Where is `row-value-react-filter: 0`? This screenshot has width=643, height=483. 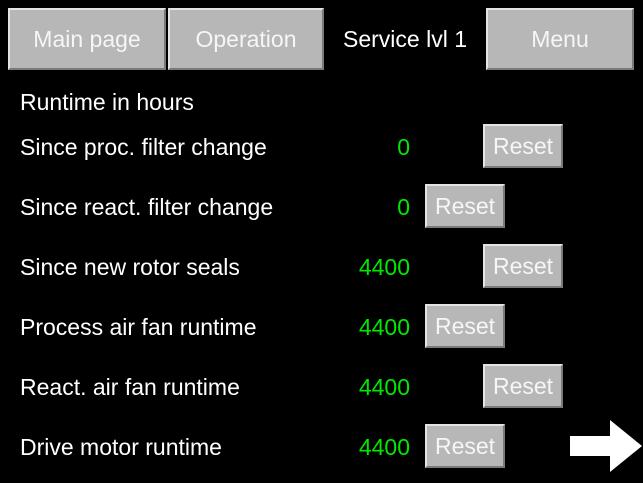 row-value-react-filter: 0 is located at coordinates (403, 207).